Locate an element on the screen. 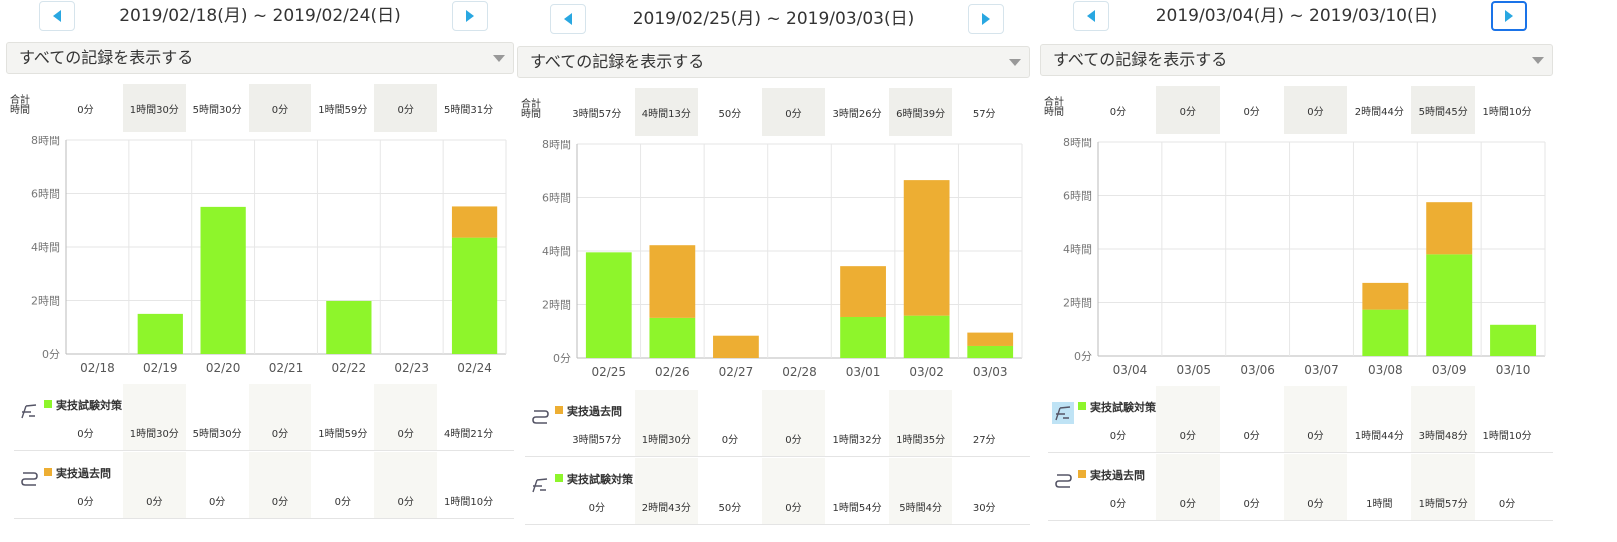 The width and height of the screenshot is (1617, 542). daily-value: 50分 is located at coordinates (730, 491).